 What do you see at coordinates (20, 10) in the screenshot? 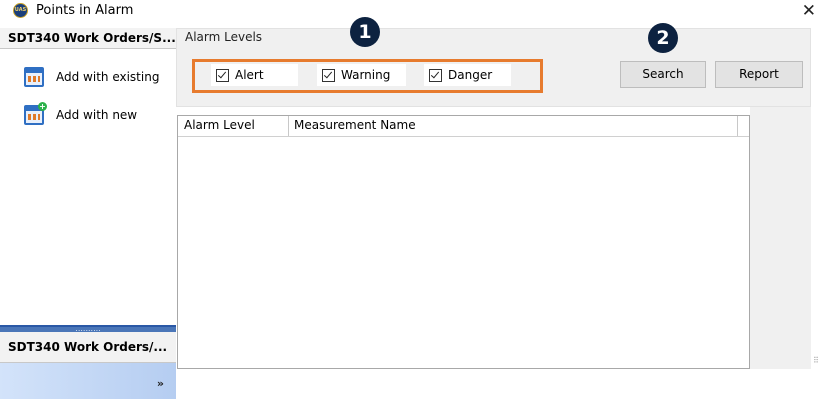
I see `app-logo-icon: UAS` at bounding box center [20, 10].